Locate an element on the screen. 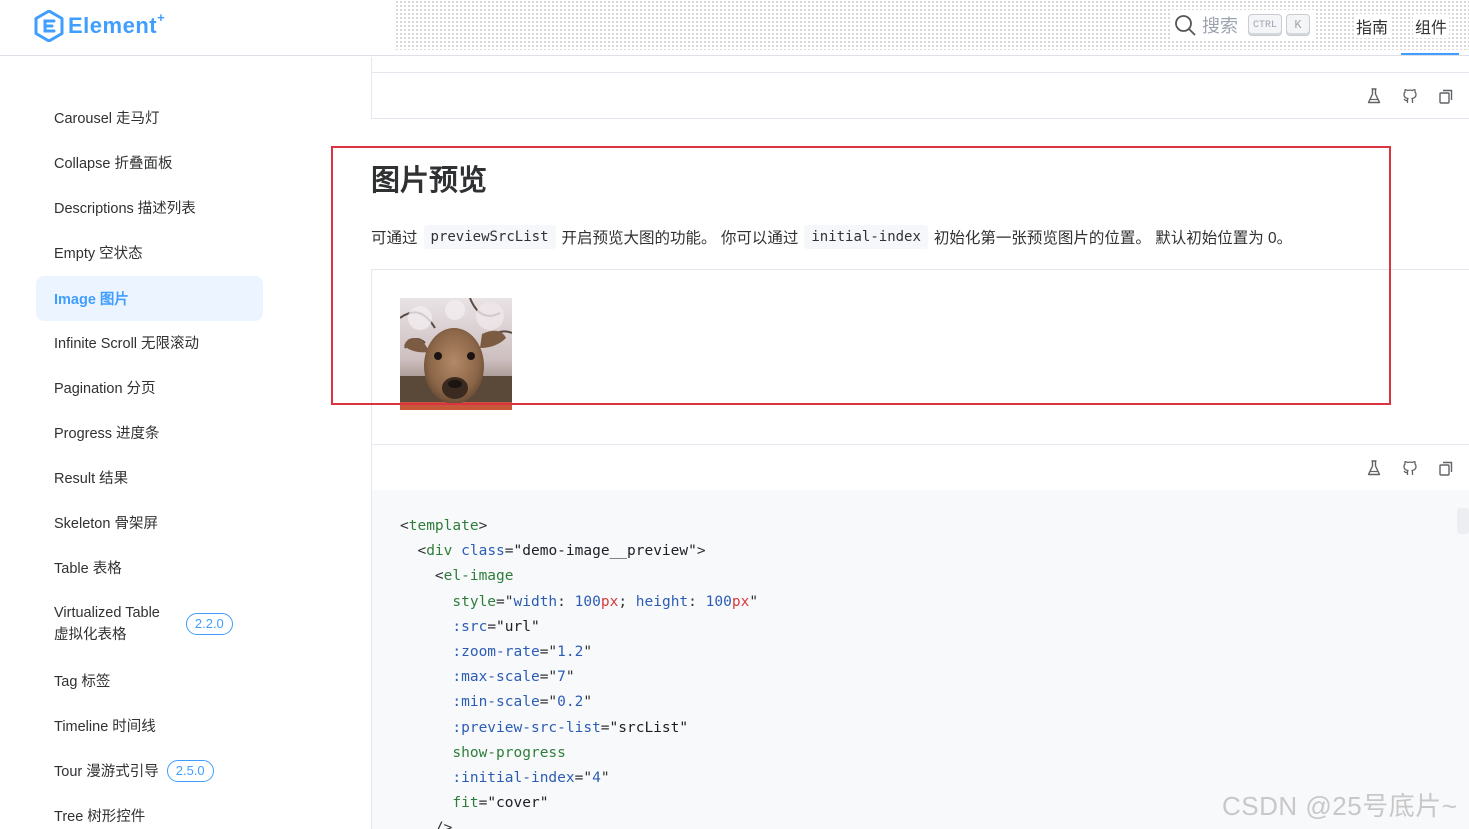  sidebar-item-virtualized-table: Virtualized Table 虚拟化表格 2.2.0 is located at coordinates (149, 624).